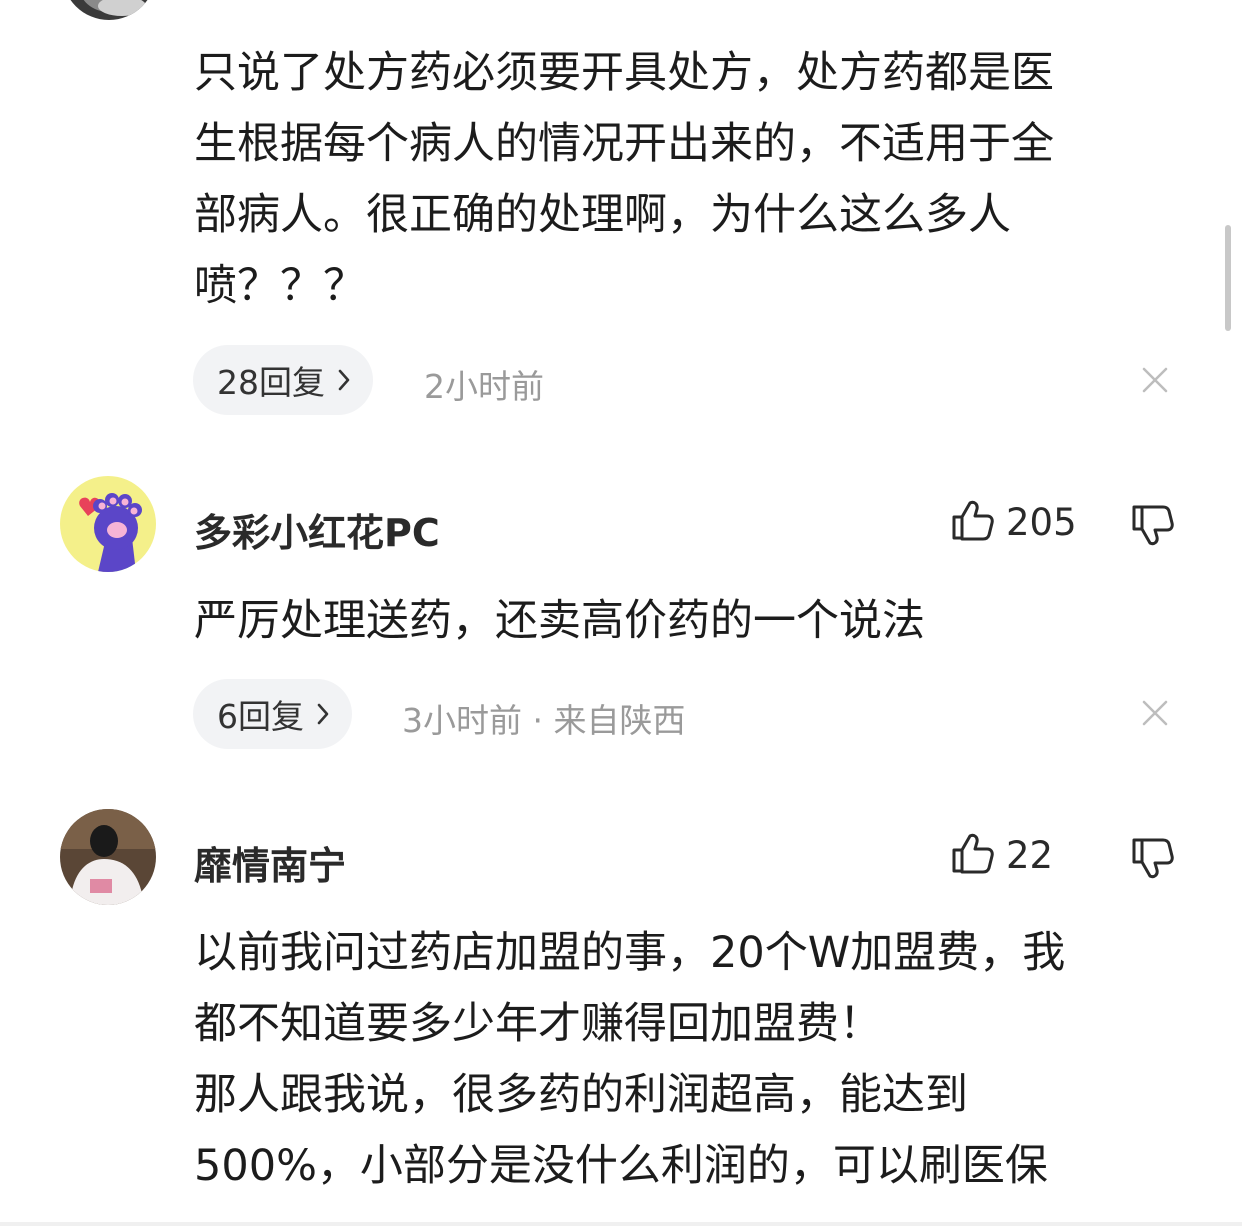 Image resolution: width=1242 pixels, height=1226 pixels. Describe the element at coordinates (621, 1224) in the screenshot. I see `bottom-divider` at that location.